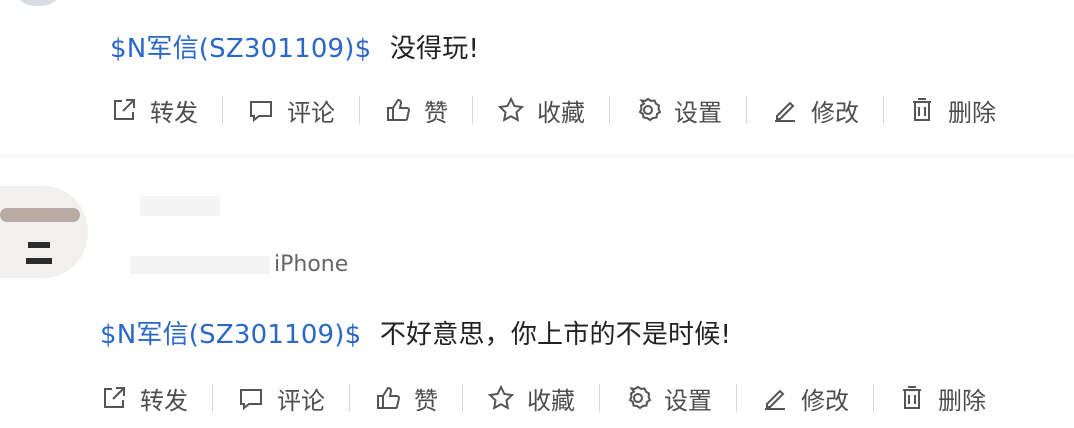 Image resolution: width=1074 pixels, height=428 pixels. I want to click on username-redacted, so click(180, 206).